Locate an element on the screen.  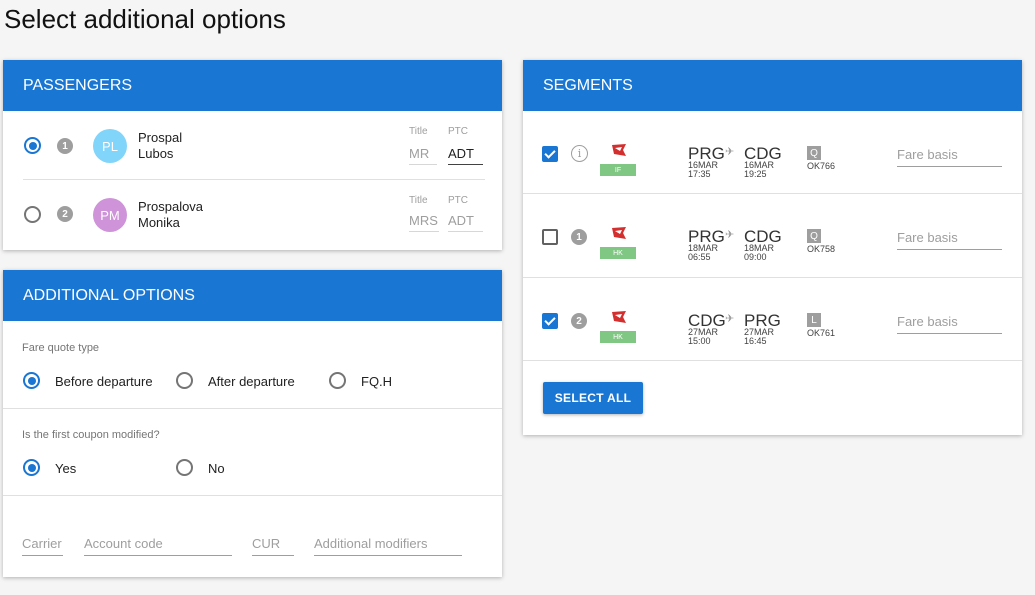
first-coupon-no-label: No is located at coordinates (216, 468).